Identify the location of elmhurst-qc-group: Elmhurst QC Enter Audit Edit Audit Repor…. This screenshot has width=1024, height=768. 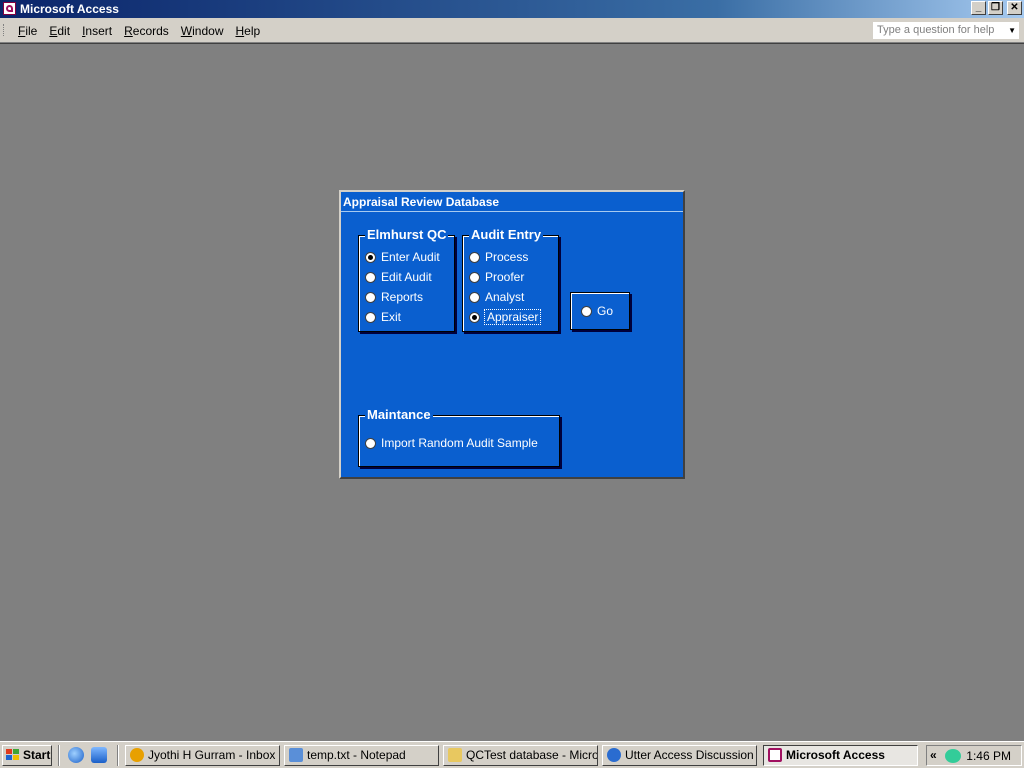
(406, 279).